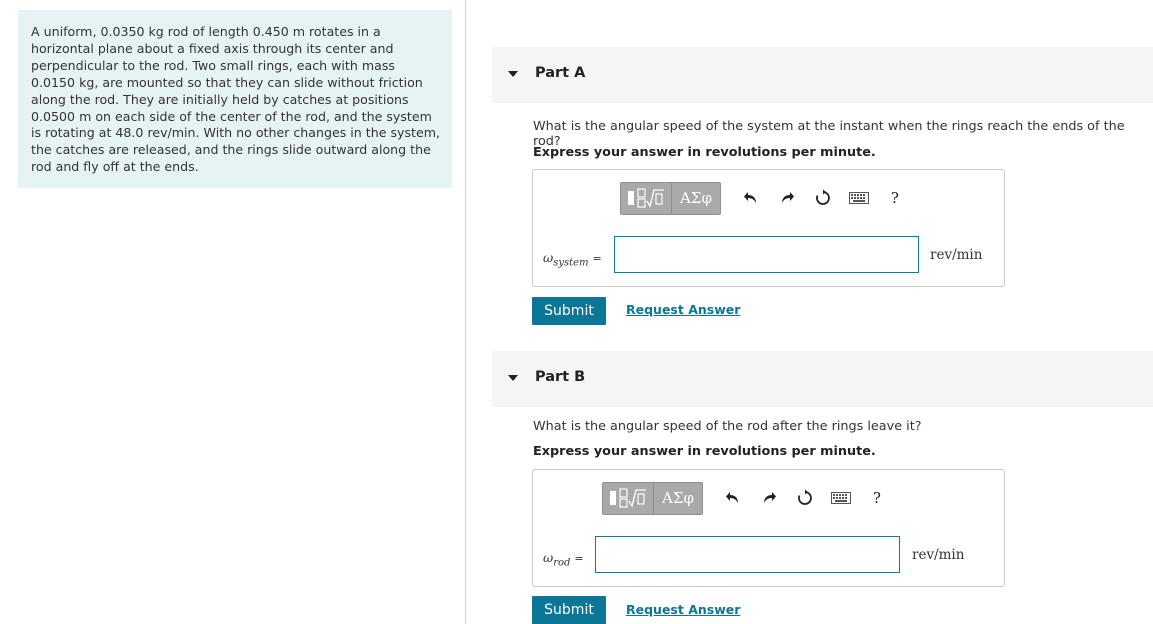 The width and height of the screenshot is (1153, 624). What do you see at coordinates (822, 75) in the screenshot?
I see `part-a-header: Part A` at bounding box center [822, 75].